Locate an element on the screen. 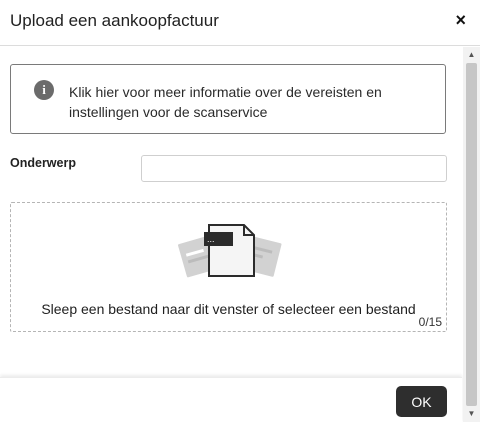 The width and height of the screenshot is (480, 423). scroll-thumb is located at coordinates (471, 234).